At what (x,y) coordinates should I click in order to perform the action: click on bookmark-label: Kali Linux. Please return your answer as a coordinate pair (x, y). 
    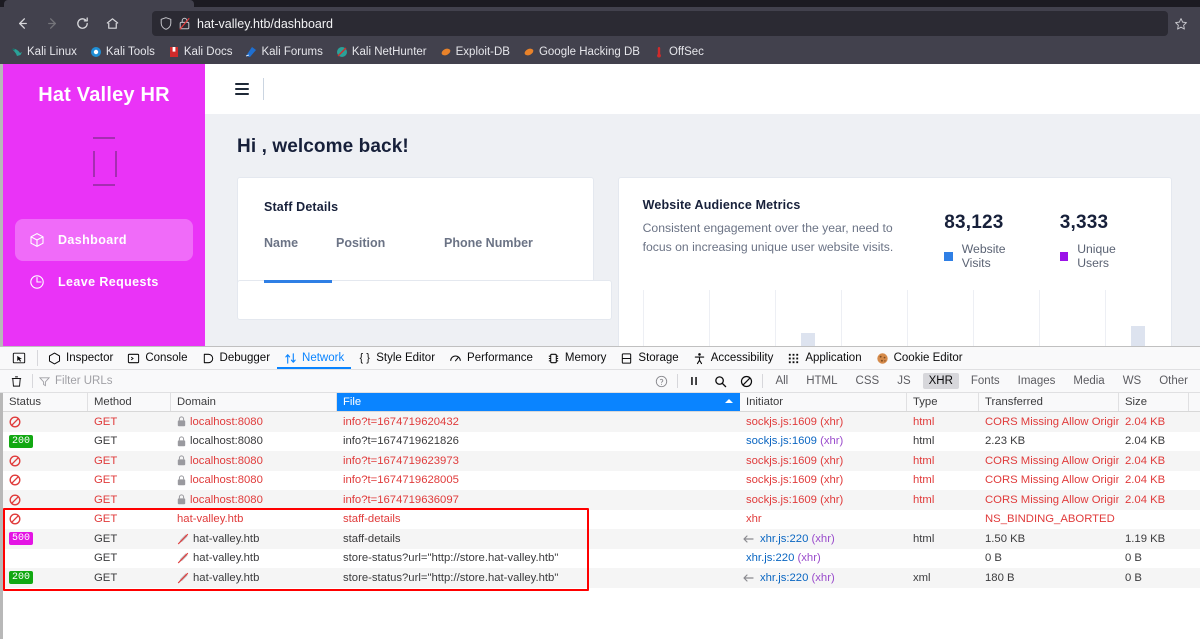
    Looking at the image, I should click on (52, 52).